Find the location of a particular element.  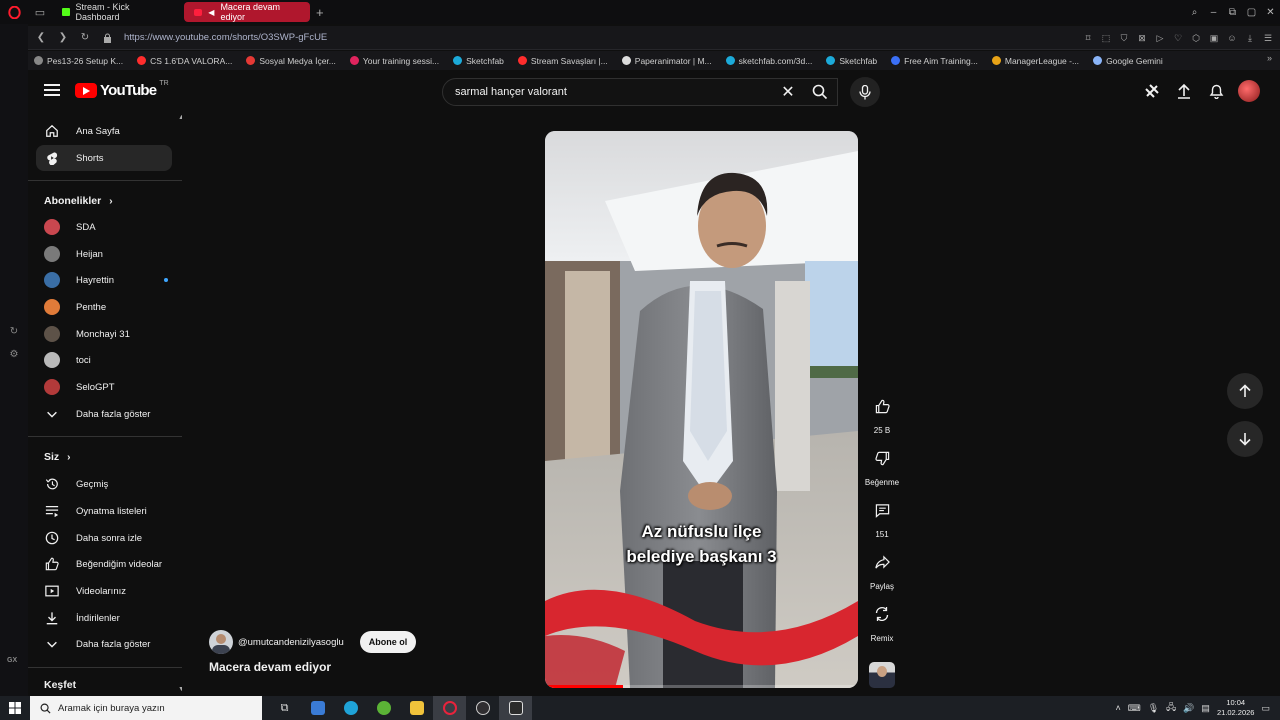

reload-icon: ↻ is located at coordinates (85, 38).